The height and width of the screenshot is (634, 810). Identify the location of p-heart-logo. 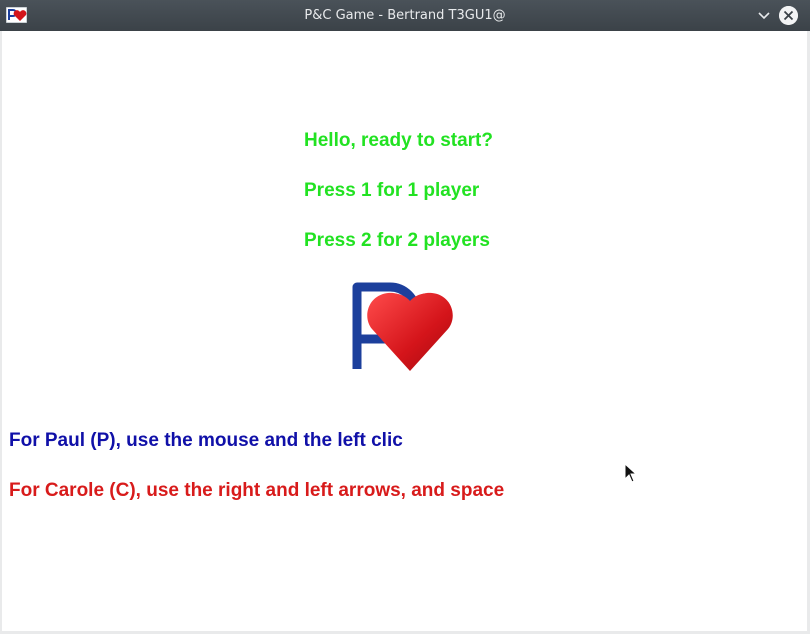
(402, 326).